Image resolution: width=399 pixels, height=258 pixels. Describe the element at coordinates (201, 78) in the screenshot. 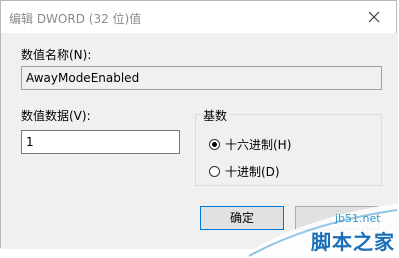

I see `value-name-field: AwayModeEnabled` at that location.